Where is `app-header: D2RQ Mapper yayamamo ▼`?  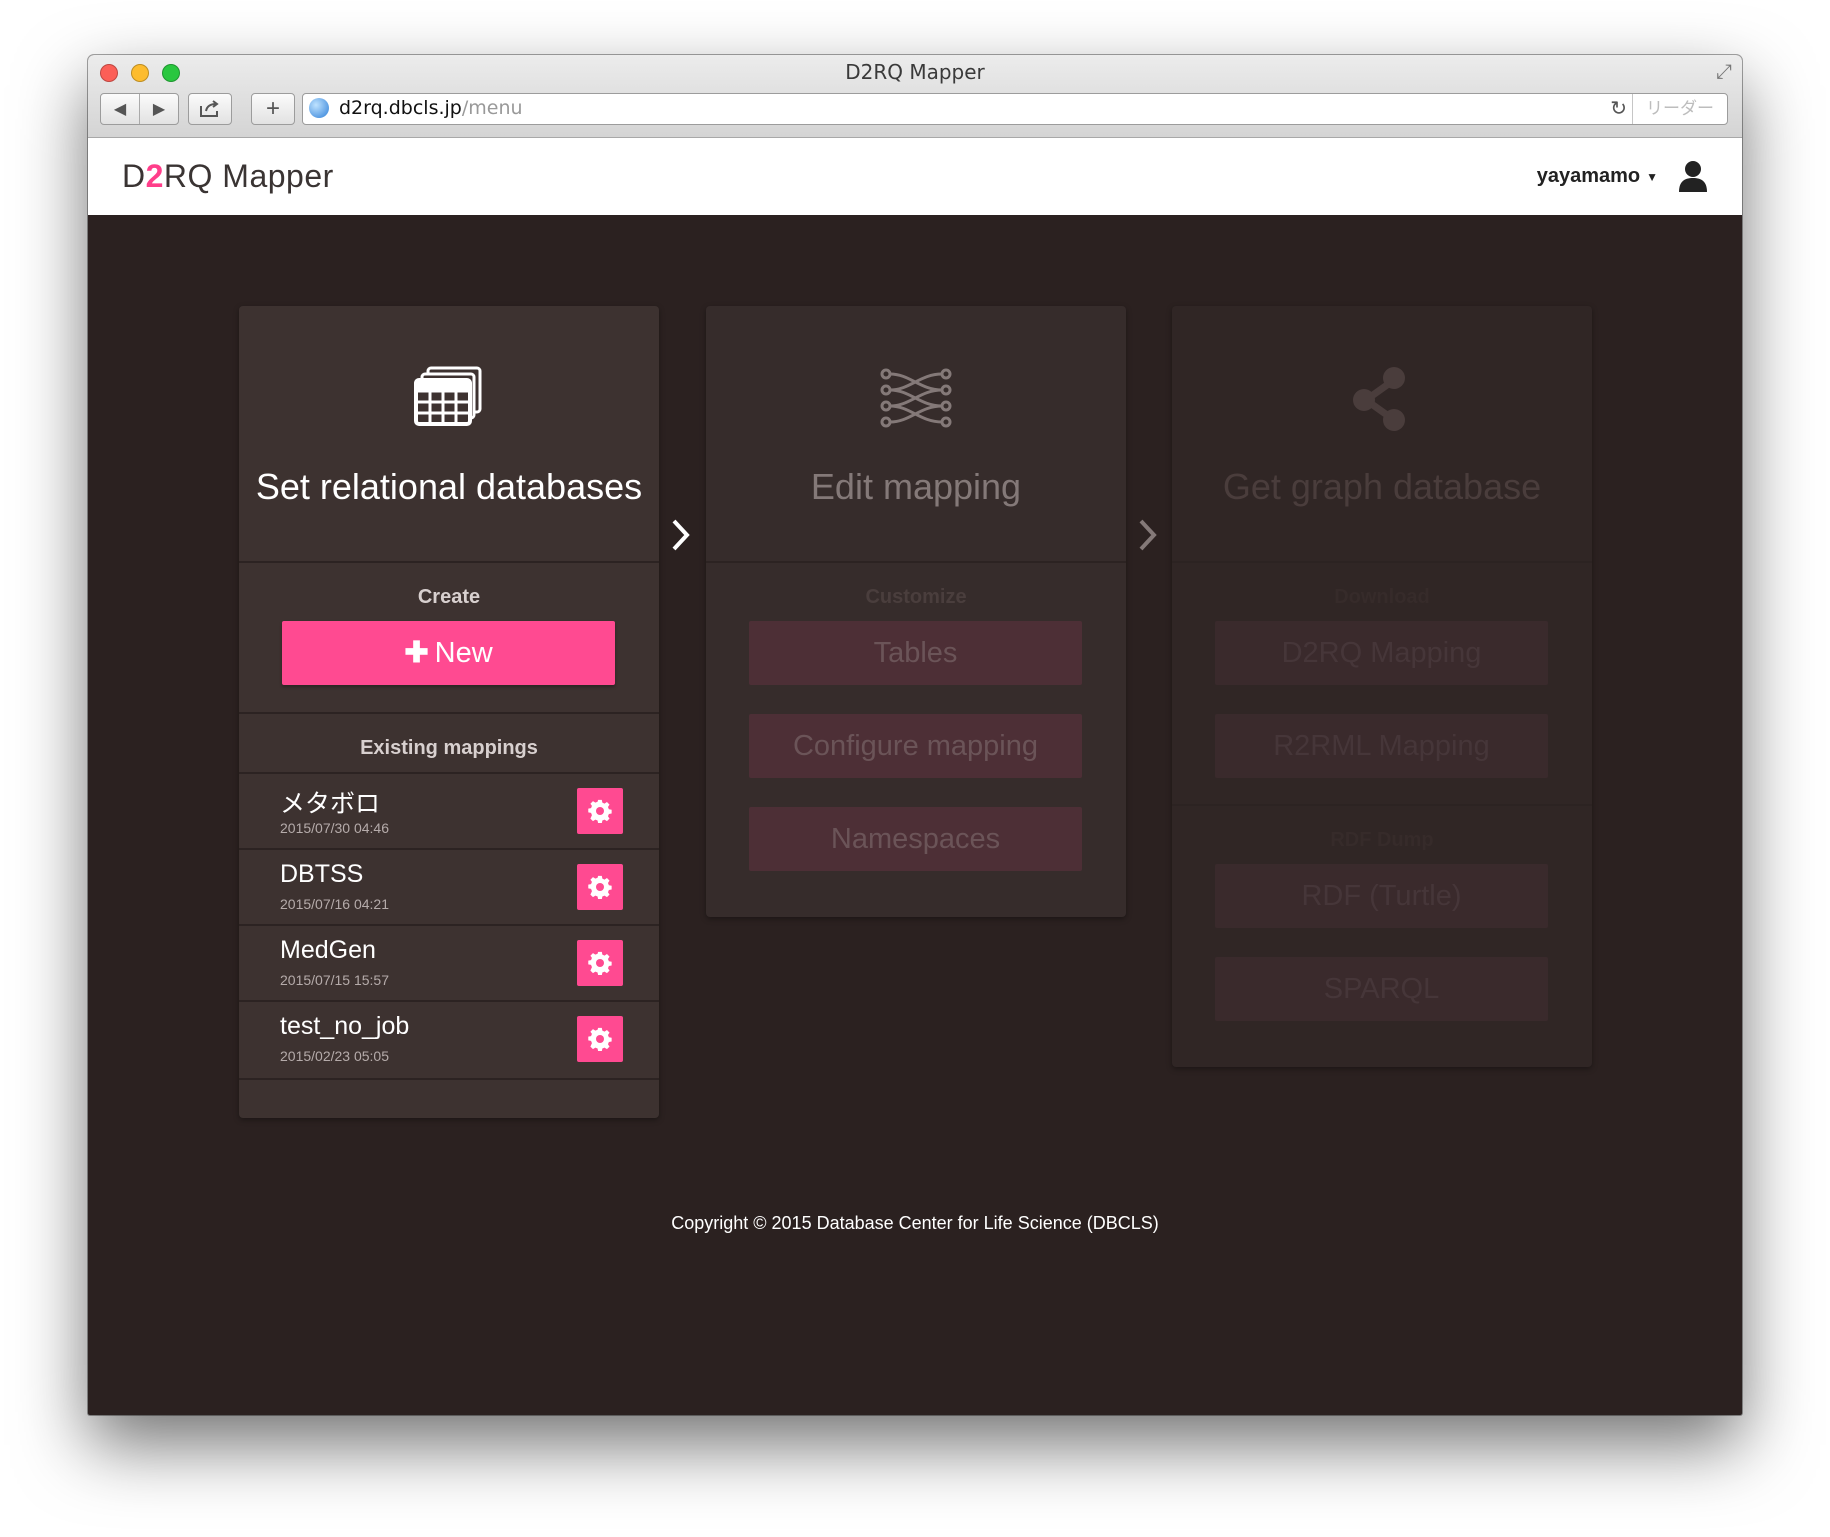
app-header: D2RQ Mapper yayamamo ▼ is located at coordinates (915, 176).